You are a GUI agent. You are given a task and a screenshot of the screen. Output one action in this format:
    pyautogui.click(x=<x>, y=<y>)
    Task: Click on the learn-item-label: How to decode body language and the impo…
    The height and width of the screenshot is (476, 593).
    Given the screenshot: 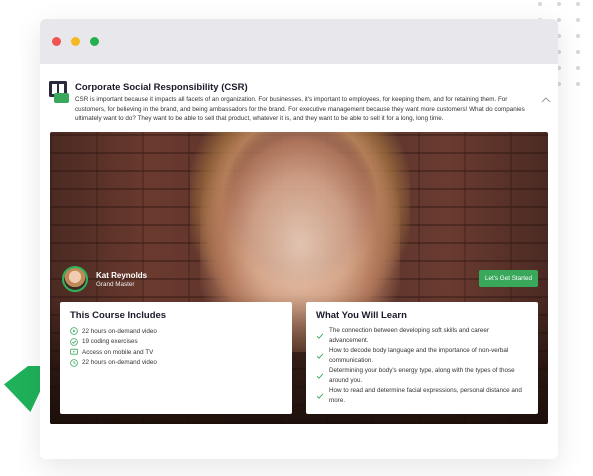 What is the action you would take?
    pyautogui.click(x=419, y=355)
    